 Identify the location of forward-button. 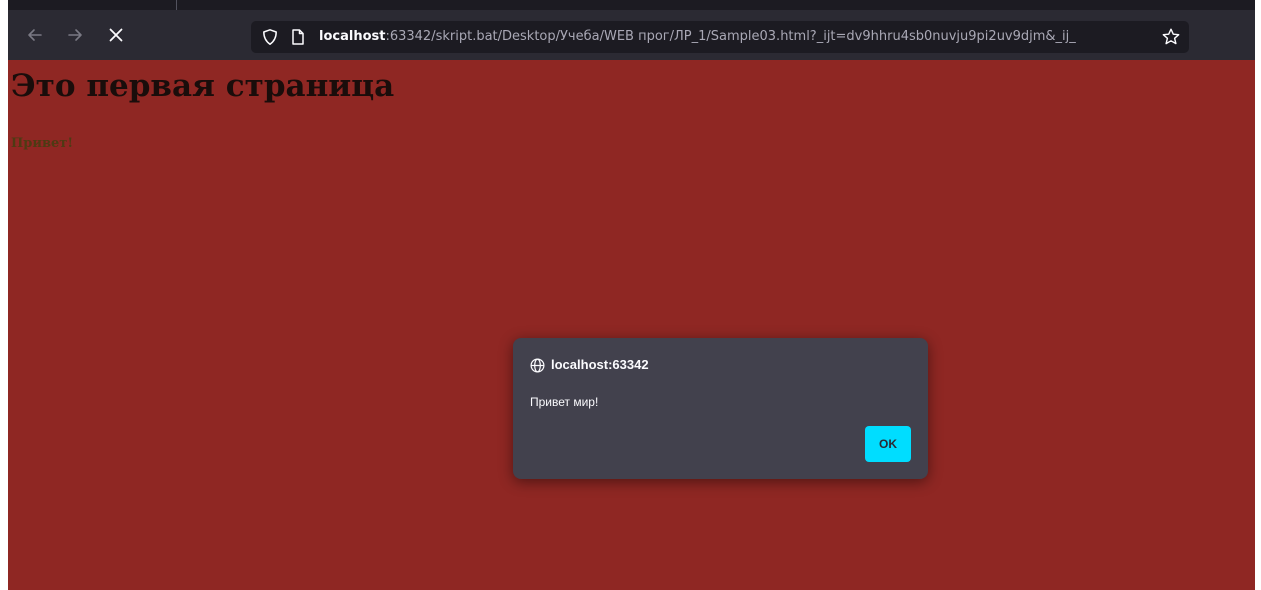
(75, 35).